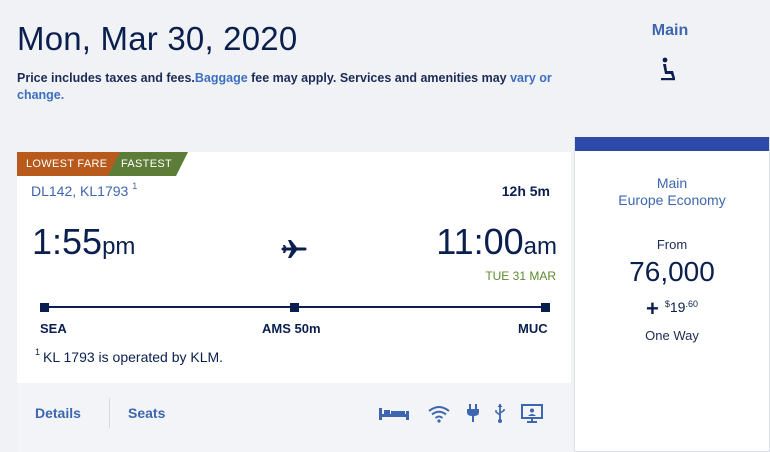 Image resolution: width=770 pixels, height=452 pixels. I want to click on plus-sign: +, so click(652, 308).